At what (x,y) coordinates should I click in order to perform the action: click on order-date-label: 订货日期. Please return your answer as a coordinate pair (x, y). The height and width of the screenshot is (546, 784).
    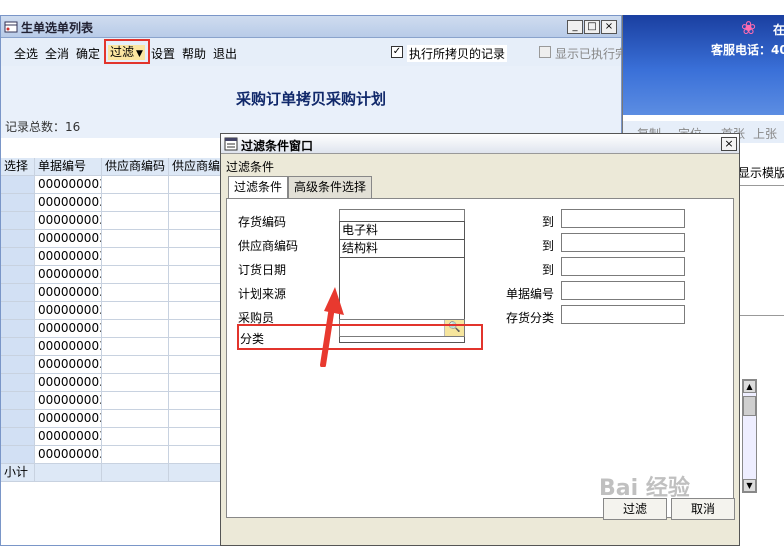
    Looking at the image, I should click on (262, 270).